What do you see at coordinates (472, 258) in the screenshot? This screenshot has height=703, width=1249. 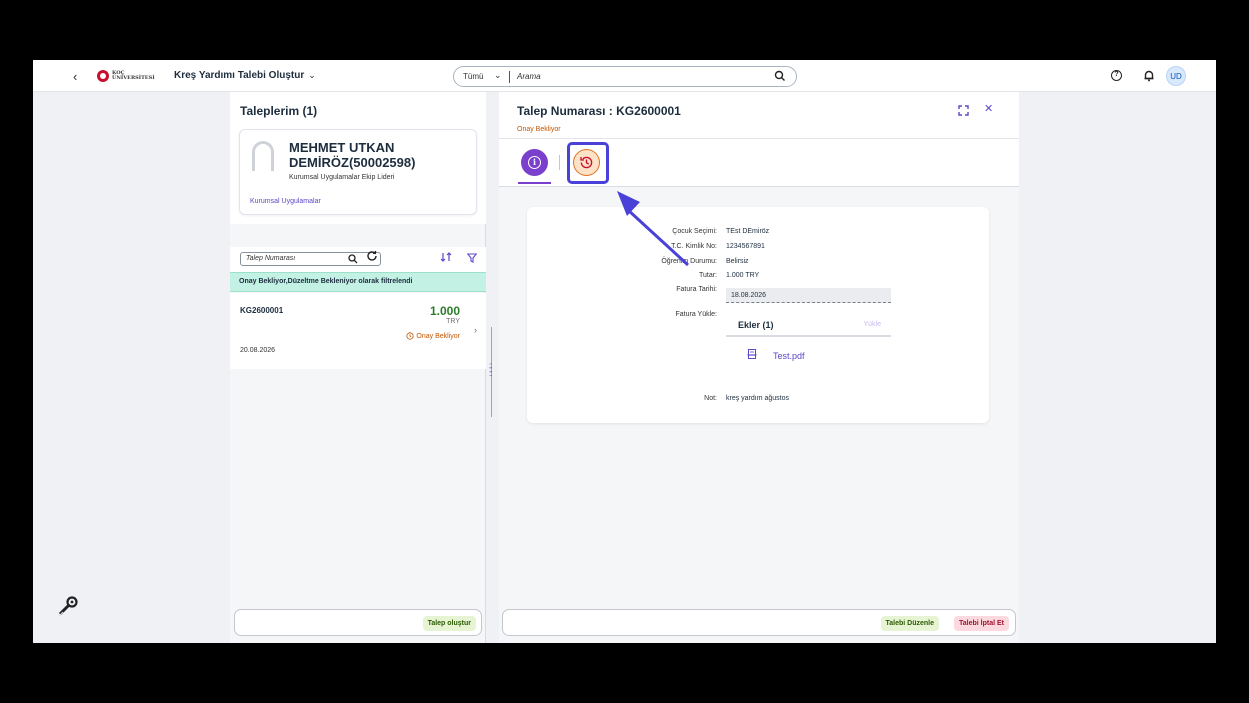 I see `filter-funnel-icon` at bounding box center [472, 258].